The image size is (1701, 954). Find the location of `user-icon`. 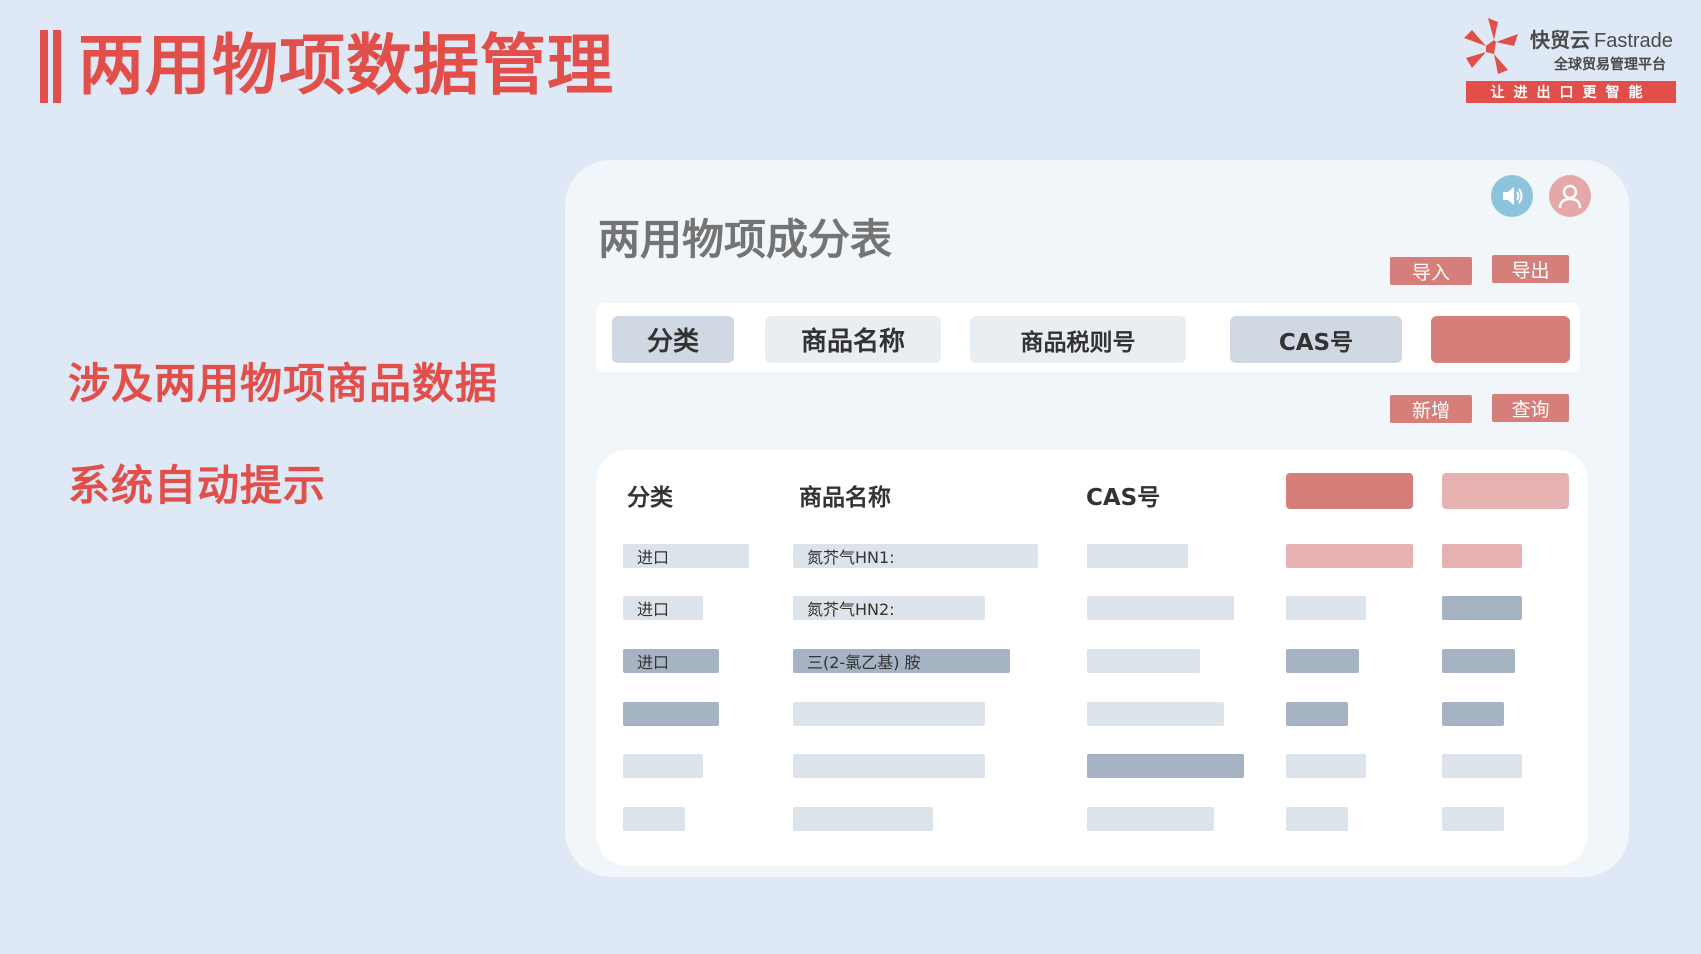

user-icon is located at coordinates (1570, 196).